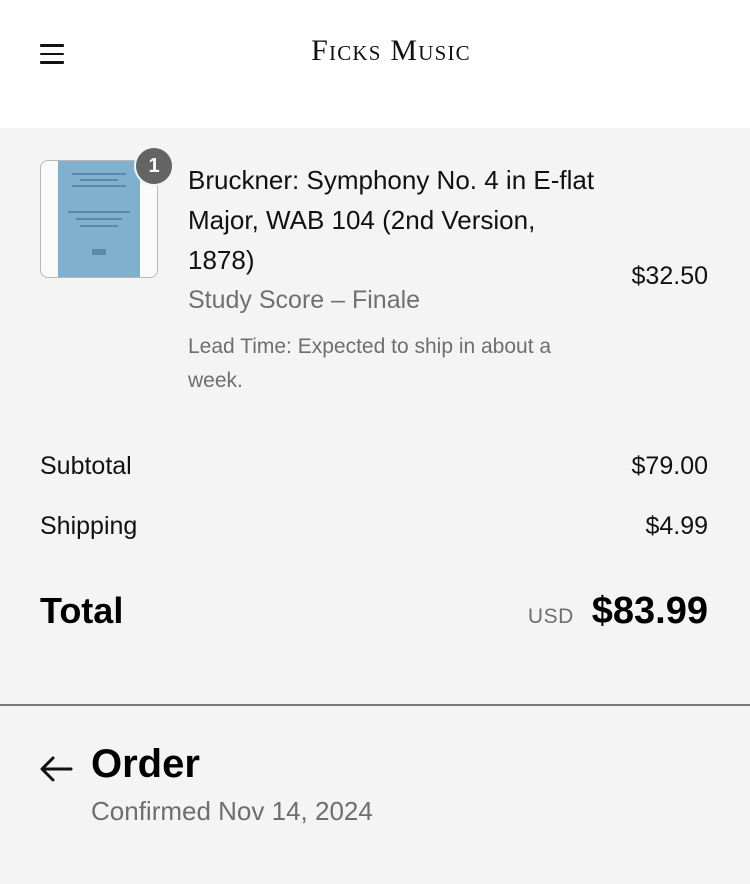  I want to click on line-item-price: $32.50, so click(669, 276).